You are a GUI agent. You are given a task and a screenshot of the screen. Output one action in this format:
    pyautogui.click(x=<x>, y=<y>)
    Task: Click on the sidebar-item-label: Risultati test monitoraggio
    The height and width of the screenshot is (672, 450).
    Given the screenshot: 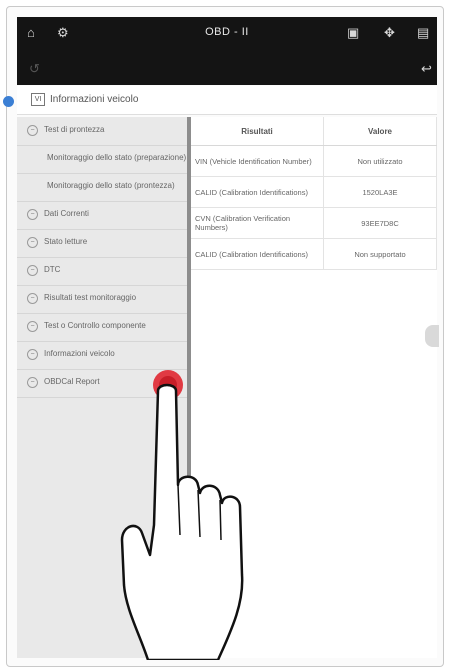 What is the action you would take?
    pyautogui.click(x=90, y=297)
    